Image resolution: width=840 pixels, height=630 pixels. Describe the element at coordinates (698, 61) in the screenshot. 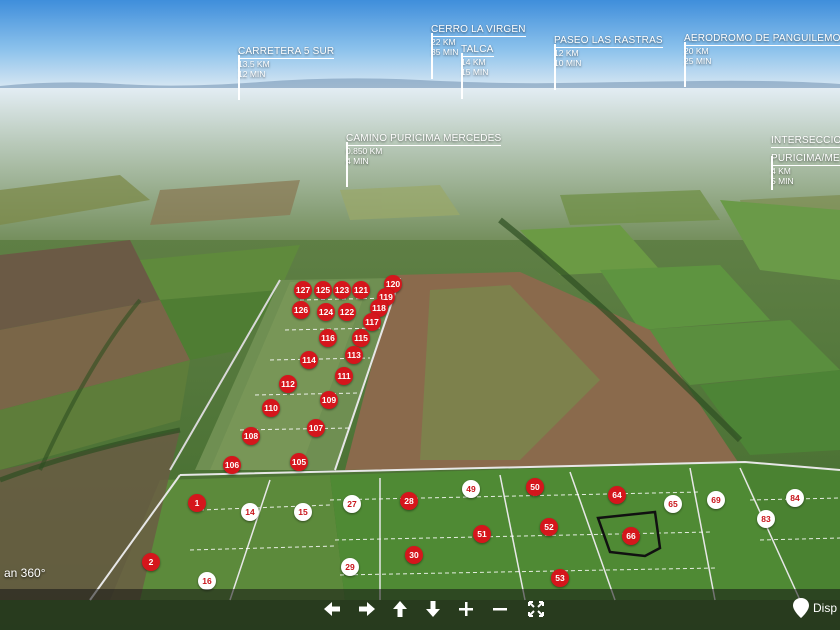

I see `poi-time: 25 MIN` at that location.